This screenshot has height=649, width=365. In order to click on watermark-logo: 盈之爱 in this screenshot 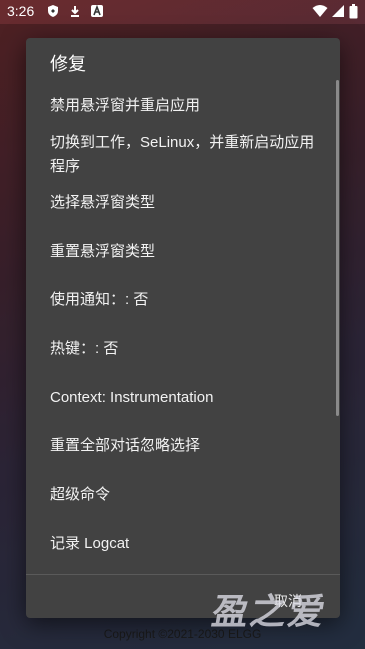, I will do `click(269, 612)`.